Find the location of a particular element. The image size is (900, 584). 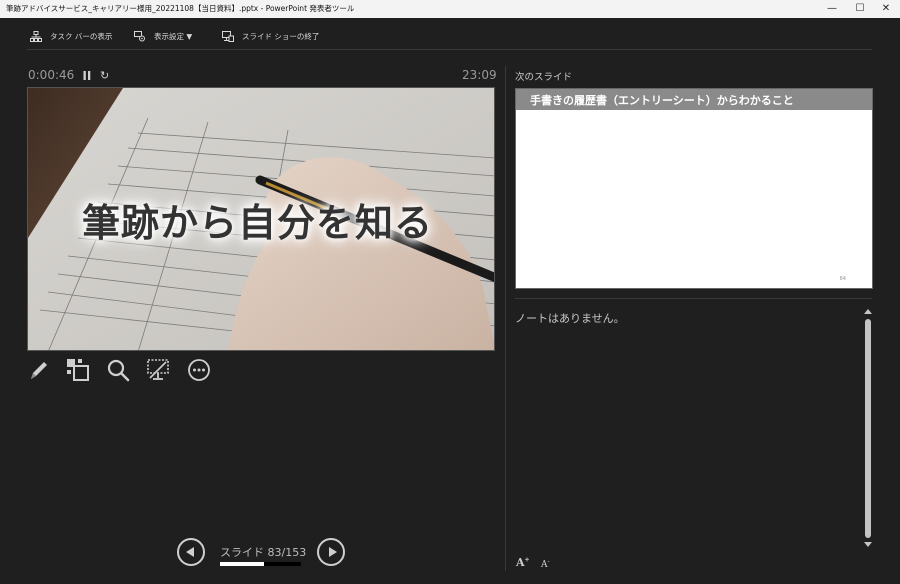

slide-progress-fill is located at coordinates (242, 564).